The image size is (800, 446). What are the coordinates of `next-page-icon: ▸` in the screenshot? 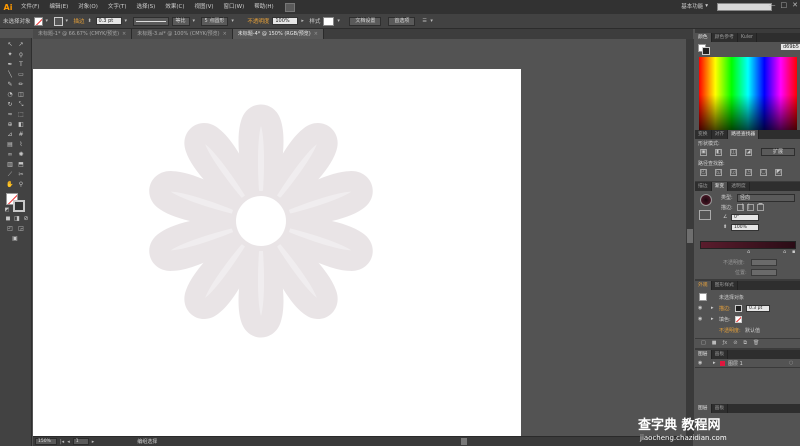 It's located at (93, 442).